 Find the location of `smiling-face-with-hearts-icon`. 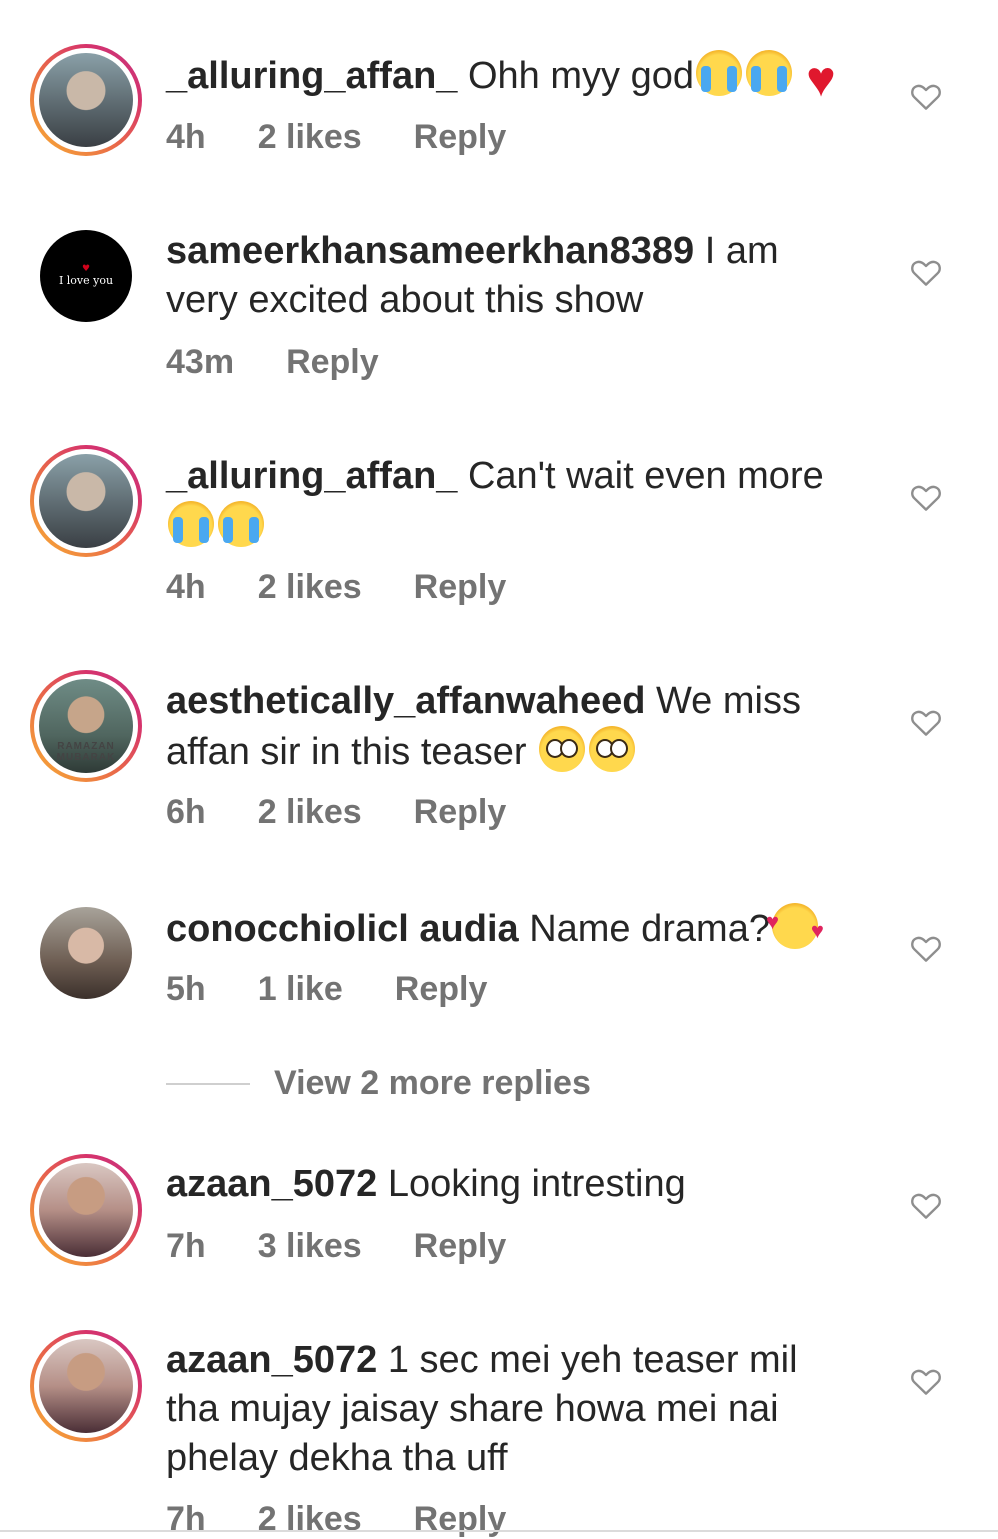

smiling-face-with-hearts-icon is located at coordinates (795, 926).